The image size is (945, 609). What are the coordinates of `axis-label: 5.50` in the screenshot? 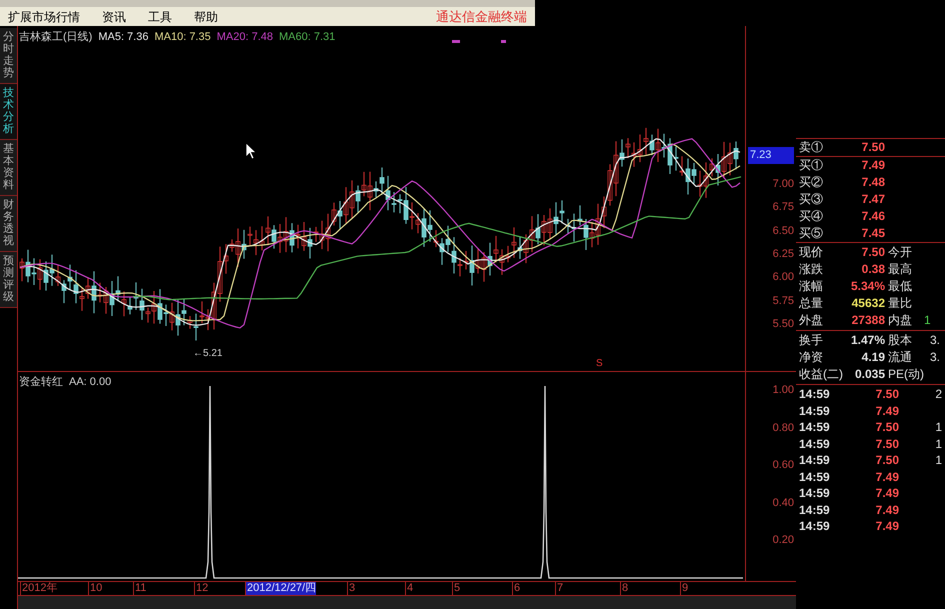 It's located at (783, 324).